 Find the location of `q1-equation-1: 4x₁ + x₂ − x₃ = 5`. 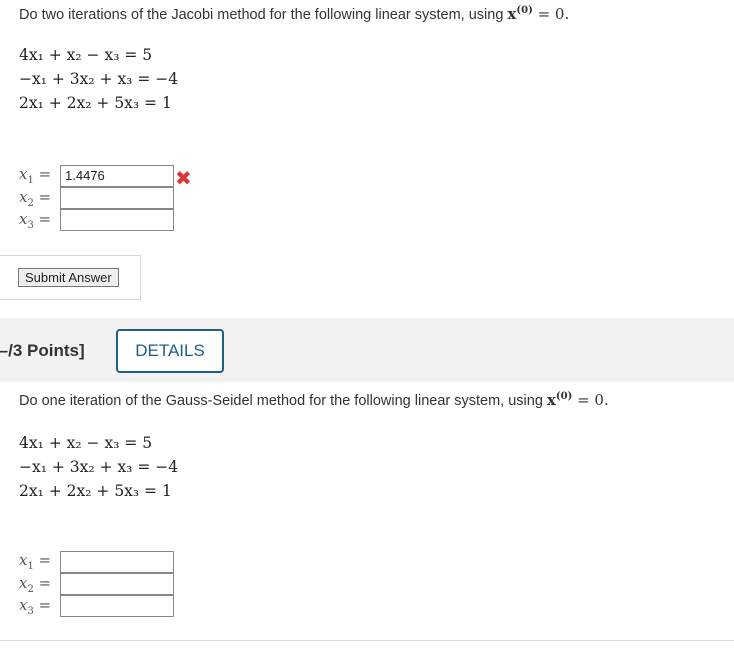

q1-equation-1: 4x₁ + x₂ − x₃ = 5 is located at coordinates (86, 55).